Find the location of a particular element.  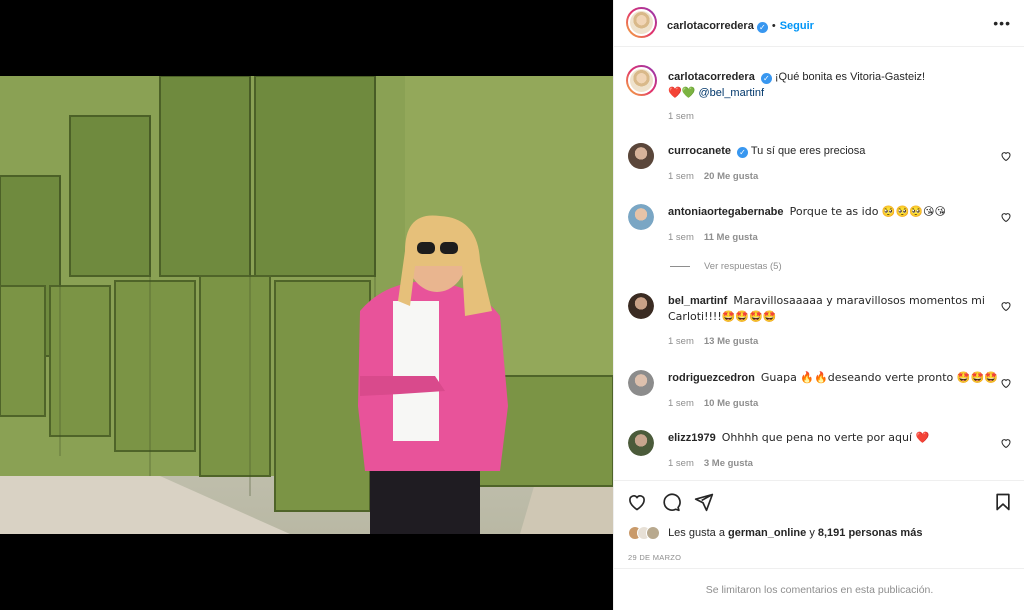

comment-meta: 1 sem 20 Me gusta is located at coordinates (713, 176).